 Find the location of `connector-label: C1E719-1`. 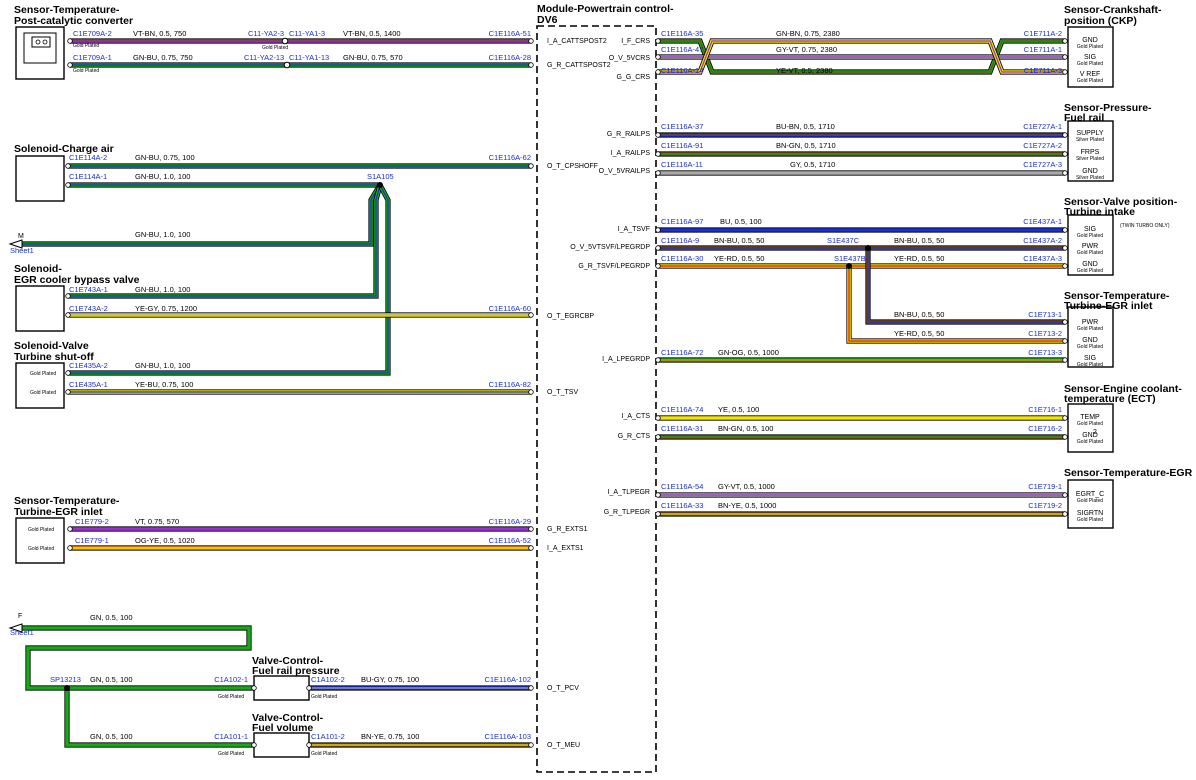

connector-label: C1E719-1 is located at coordinates (1045, 486).